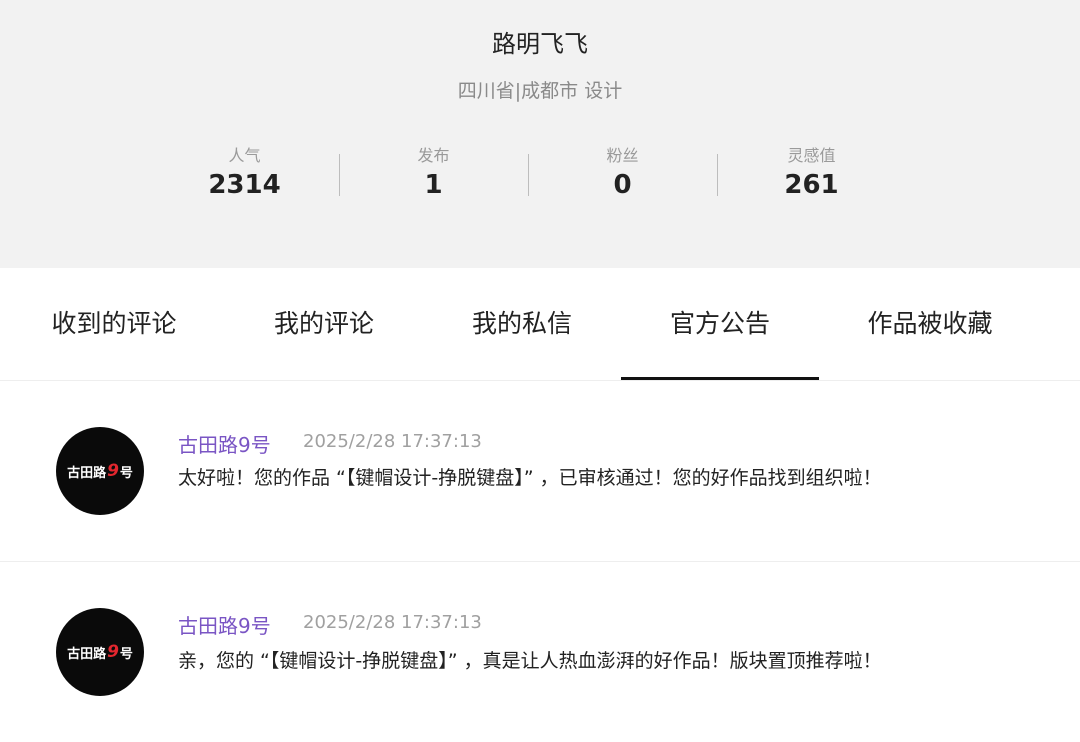 This screenshot has width=1080, height=742. Describe the element at coordinates (540, 91) in the screenshot. I see `profile-location: 四川省|成都市 设计` at that location.